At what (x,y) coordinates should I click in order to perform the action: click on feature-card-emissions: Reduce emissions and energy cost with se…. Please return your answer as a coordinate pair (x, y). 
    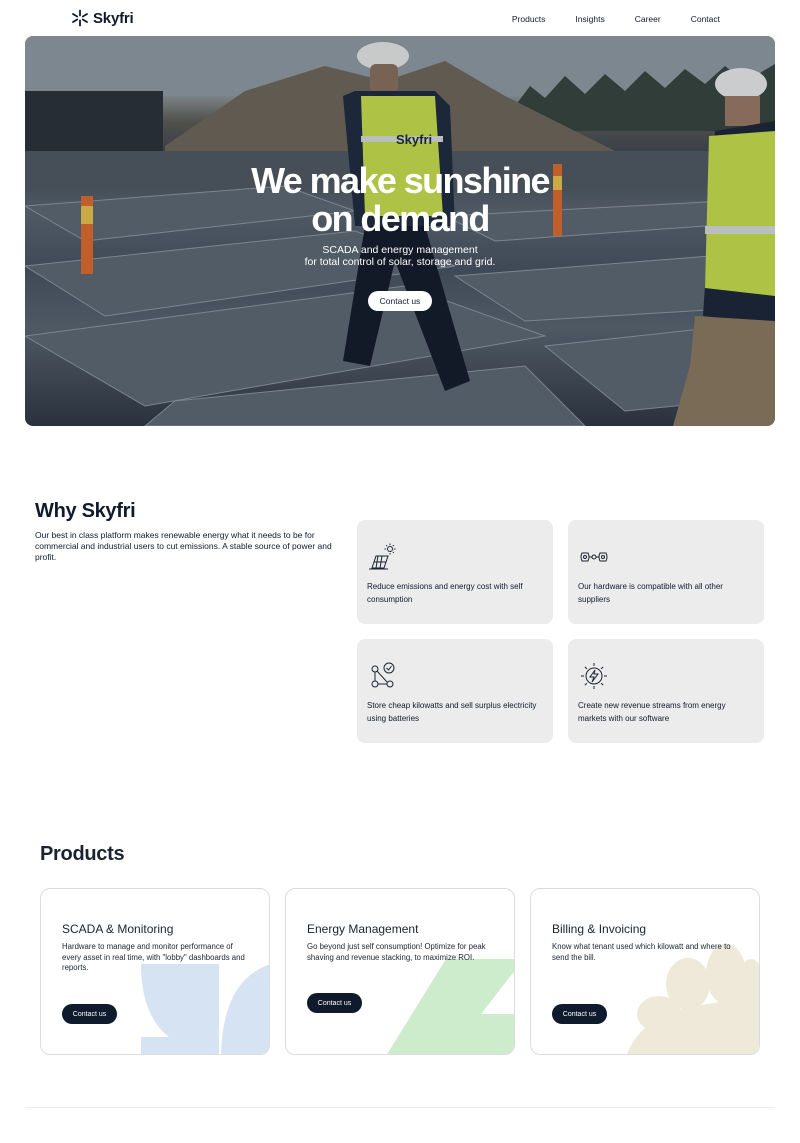
    Looking at the image, I should click on (455, 572).